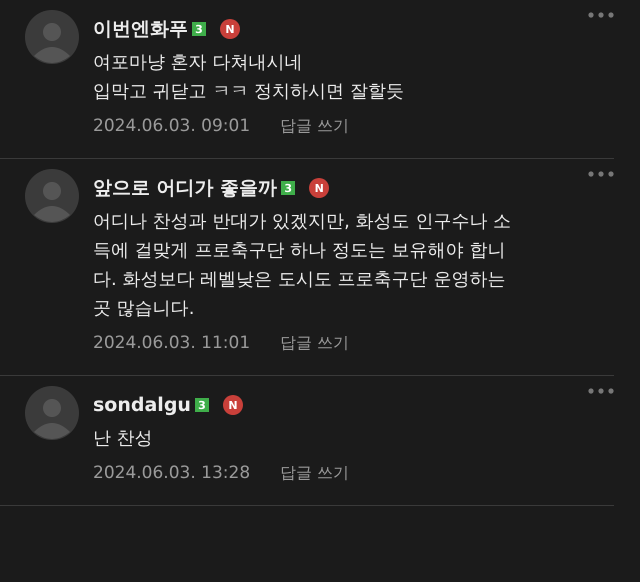  I want to click on comment-text: 난 찬성, so click(123, 439).